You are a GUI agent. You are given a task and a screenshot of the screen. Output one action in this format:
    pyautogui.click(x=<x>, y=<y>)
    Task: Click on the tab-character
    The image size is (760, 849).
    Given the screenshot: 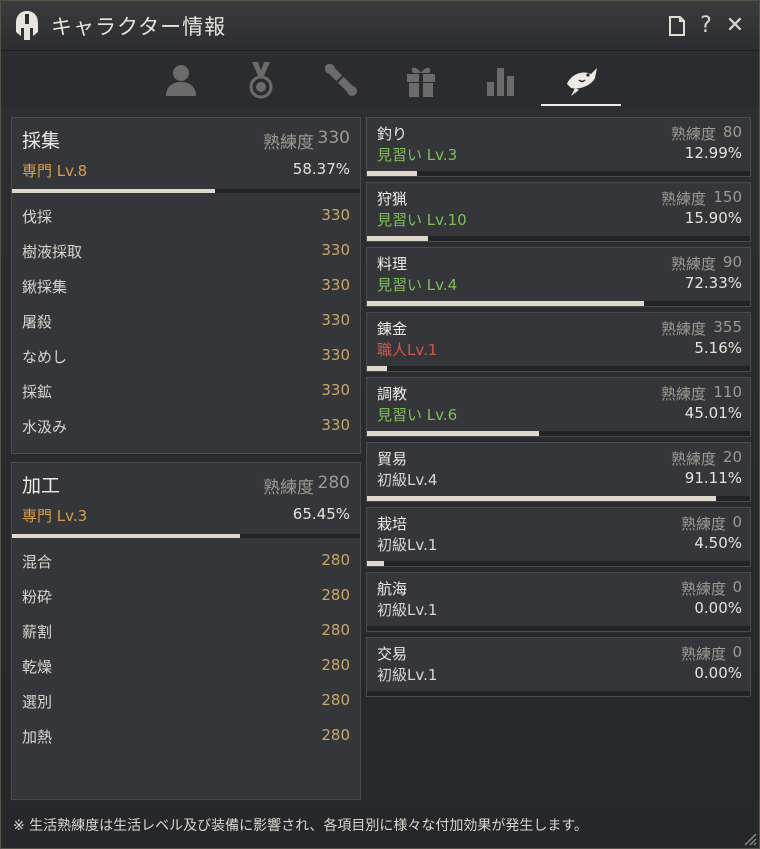 What is the action you would take?
    pyautogui.click(x=181, y=80)
    